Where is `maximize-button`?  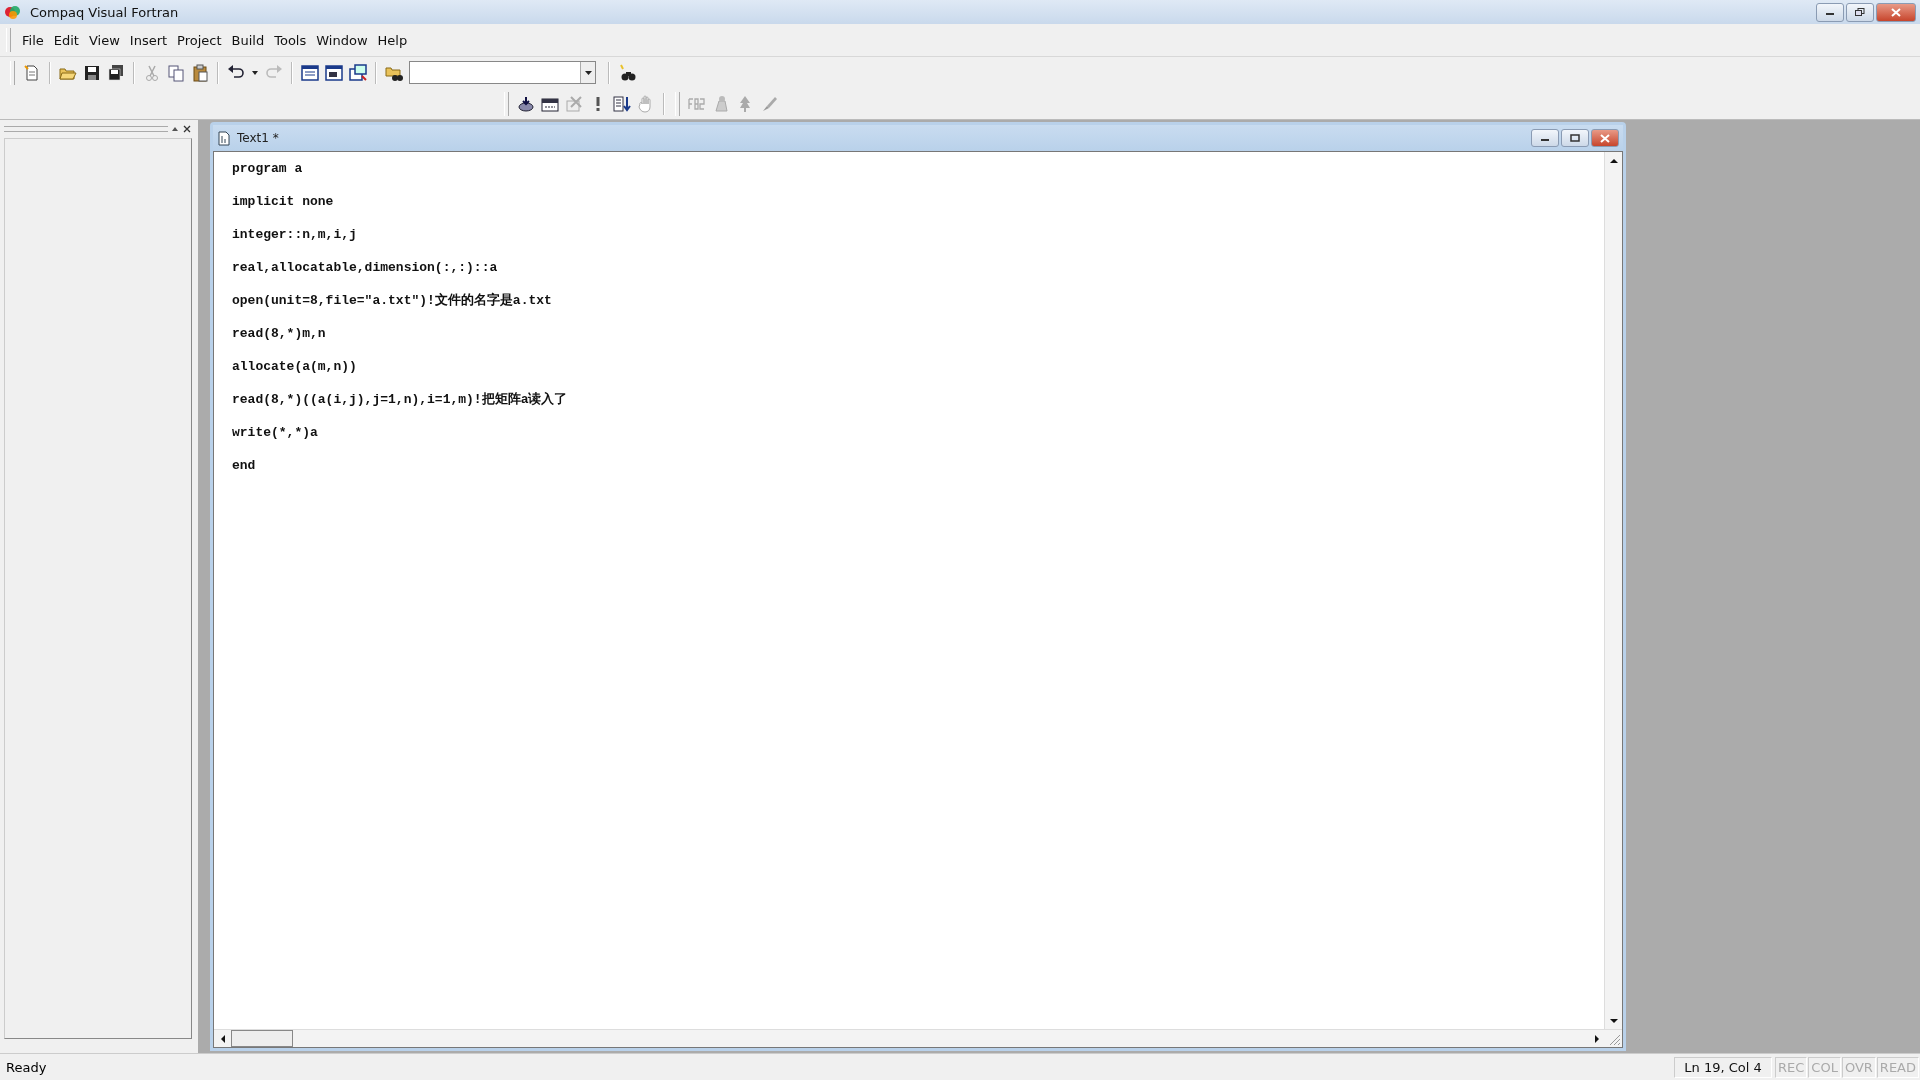 maximize-button is located at coordinates (1575, 138).